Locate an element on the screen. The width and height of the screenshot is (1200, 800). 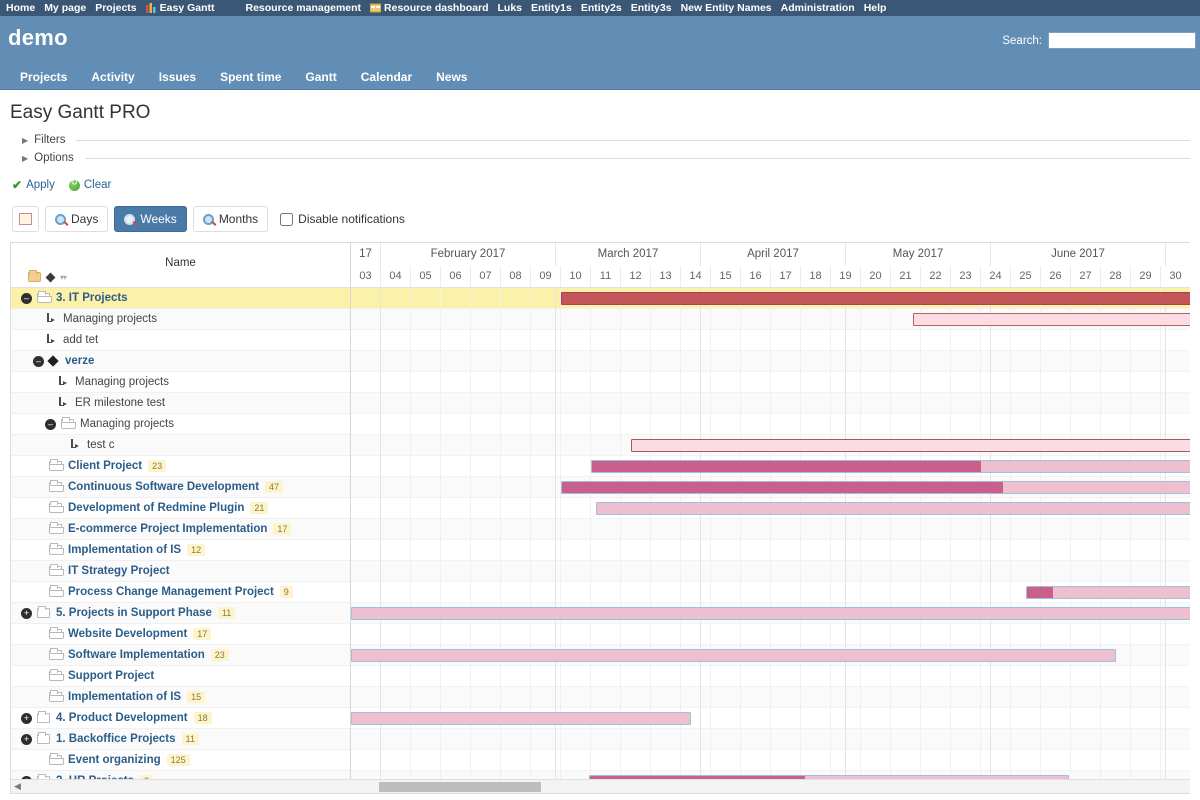
zoom-weeks-button: Weeks is located at coordinates (150, 219).